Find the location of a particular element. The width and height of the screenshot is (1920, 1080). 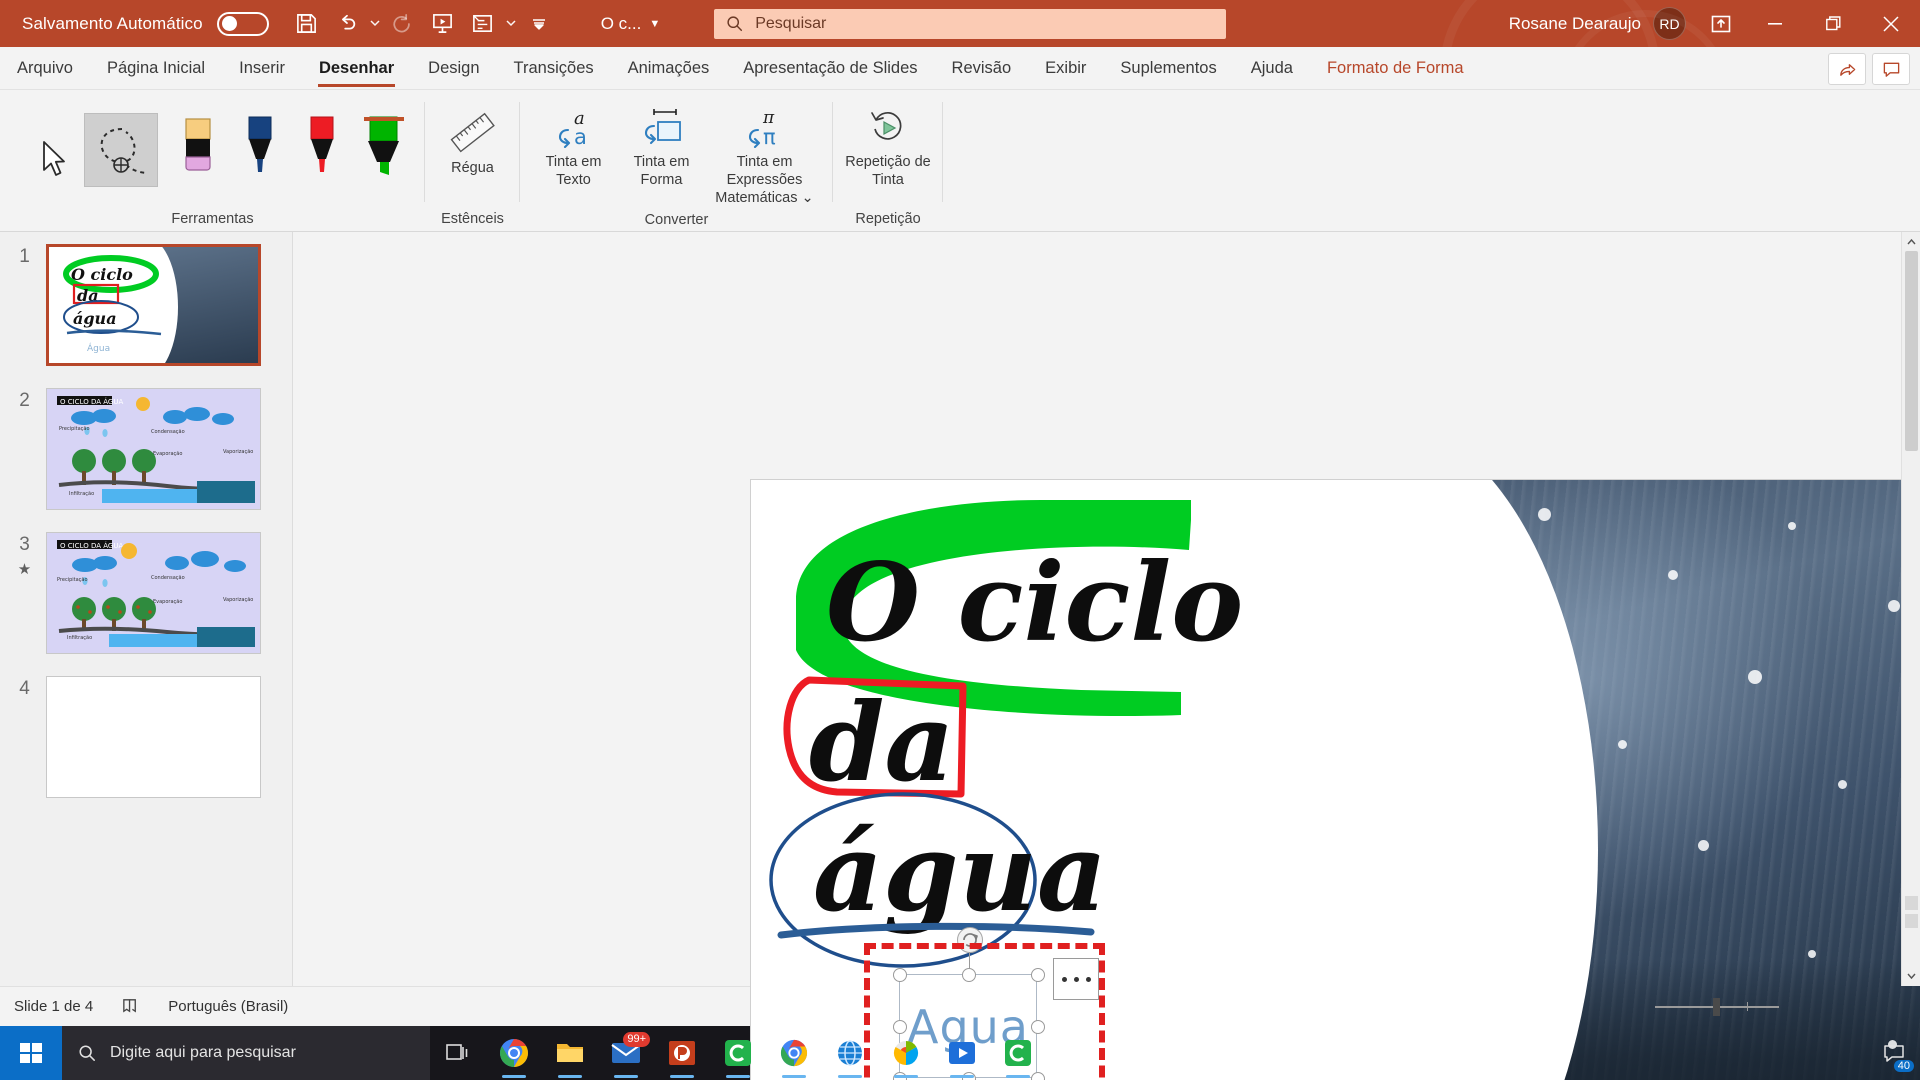

share-button is located at coordinates (1847, 69).